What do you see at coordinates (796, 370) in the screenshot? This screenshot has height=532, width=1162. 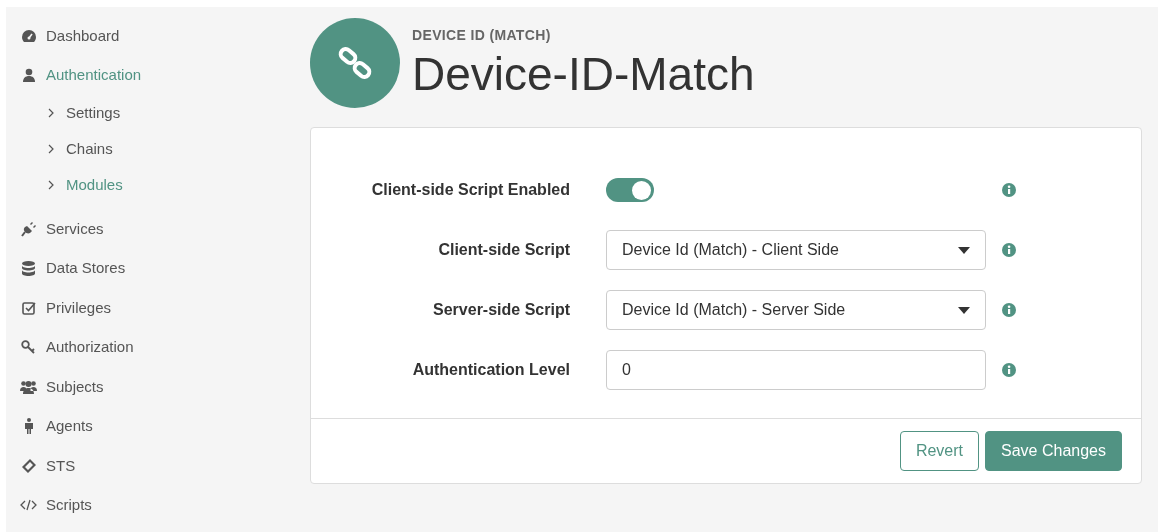 I see `input-field: 0` at bounding box center [796, 370].